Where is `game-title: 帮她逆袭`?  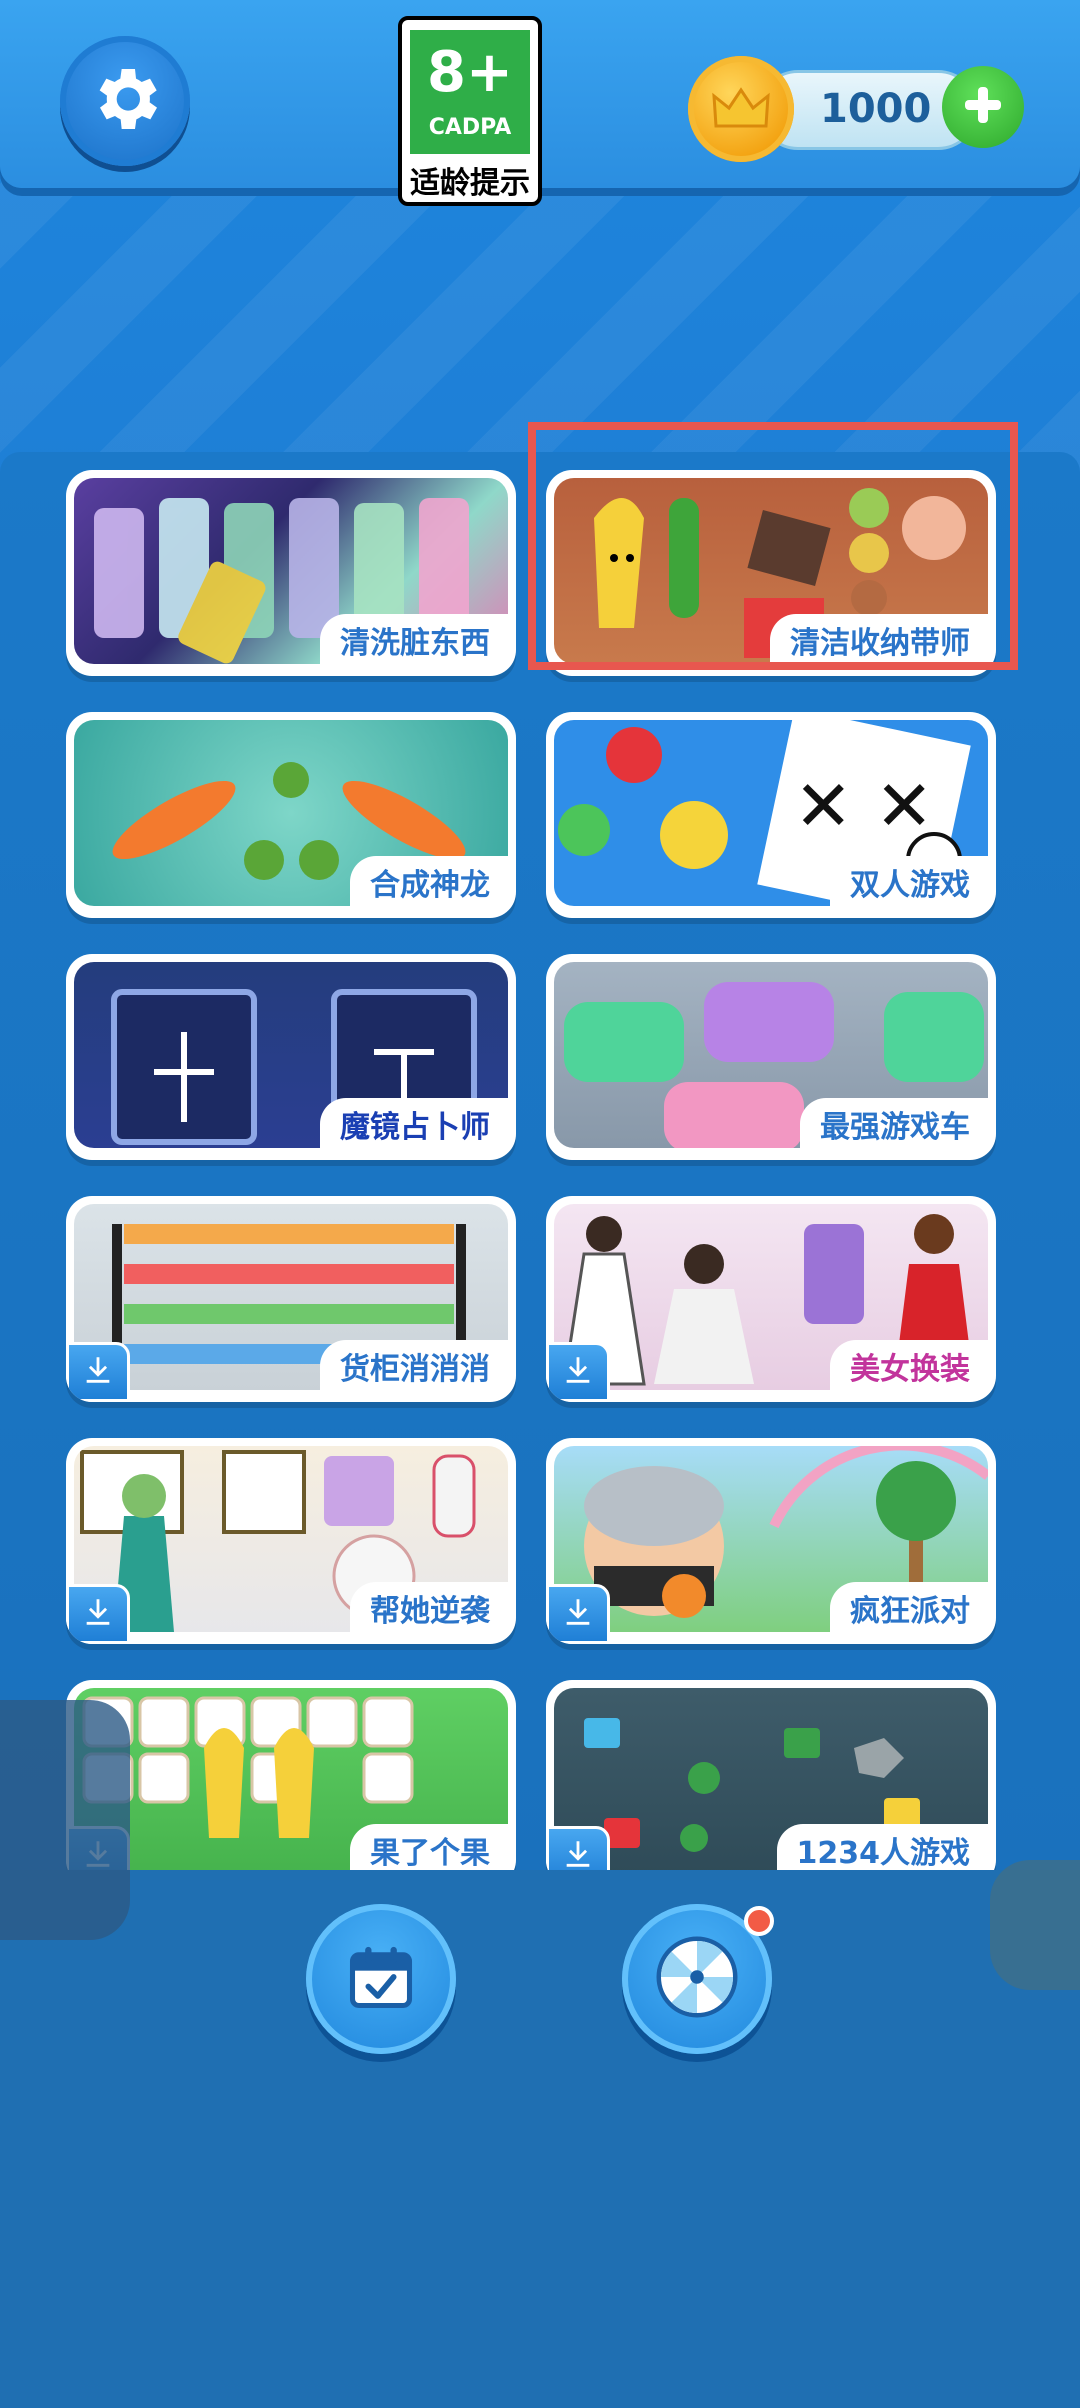
game-title: 帮她逆袭 is located at coordinates (430, 1611).